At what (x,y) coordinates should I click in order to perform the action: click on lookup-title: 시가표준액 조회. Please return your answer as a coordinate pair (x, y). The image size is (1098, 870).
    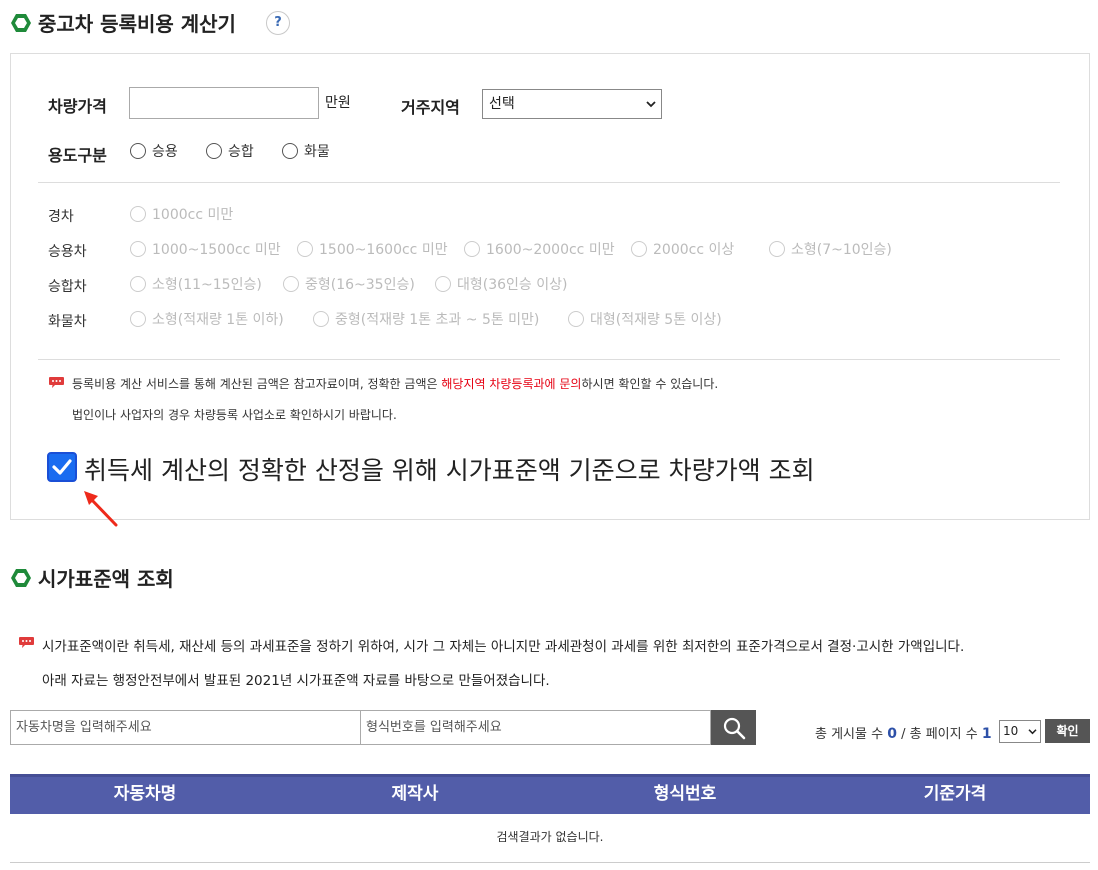
    Looking at the image, I should click on (106, 579).